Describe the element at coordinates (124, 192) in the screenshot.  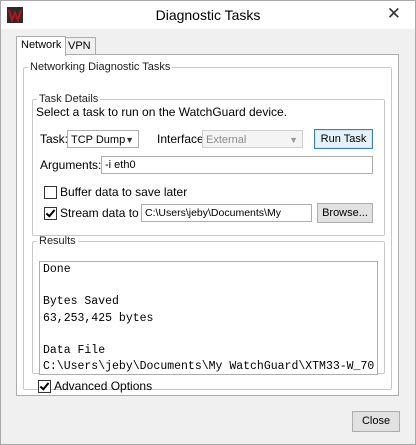
I see `buffer-data-label: Buffer data to save later` at that location.